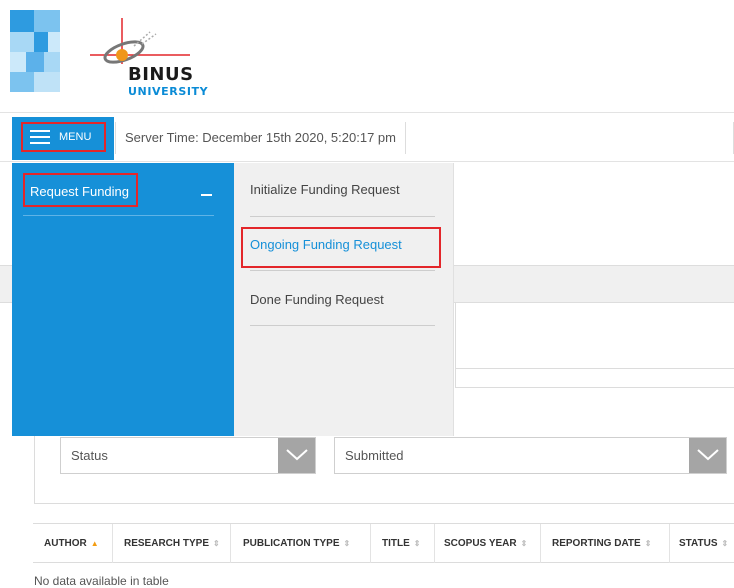 The width and height of the screenshot is (734, 588). Describe the element at coordinates (296, 543) in the screenshot. I see `column-header-publication-type: PUBLICATION TYPE ⇕` at that location.